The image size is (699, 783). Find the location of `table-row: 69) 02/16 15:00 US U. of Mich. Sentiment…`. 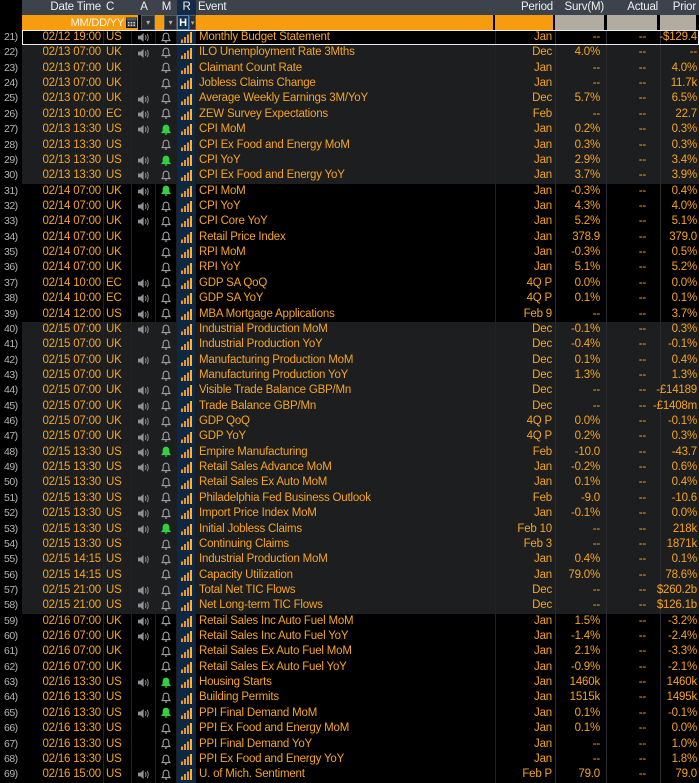

table-row: 69) 02/16 15:00 US U. of Mich. Sentiment… is located at coordinates (349, 775).